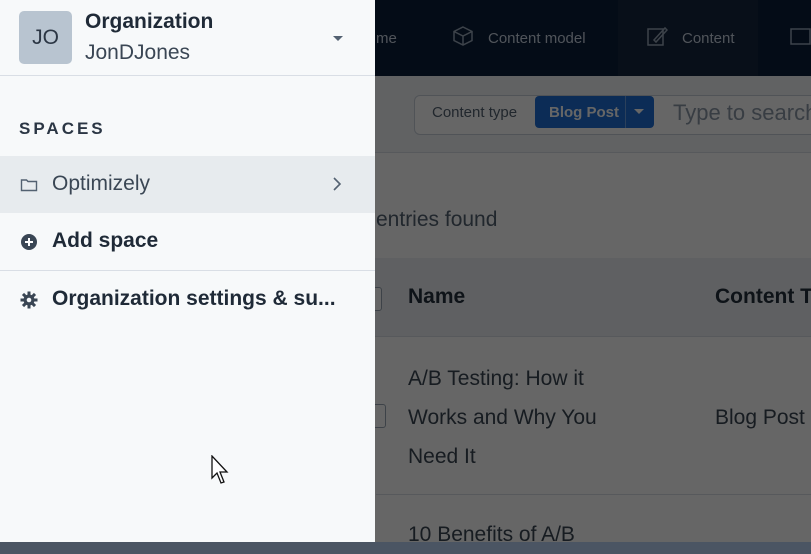 The width and height of the screenshot is (811, 554). Describe the element at coordinates (657, 38) in the screenshot. I see `content-icon` at that location.